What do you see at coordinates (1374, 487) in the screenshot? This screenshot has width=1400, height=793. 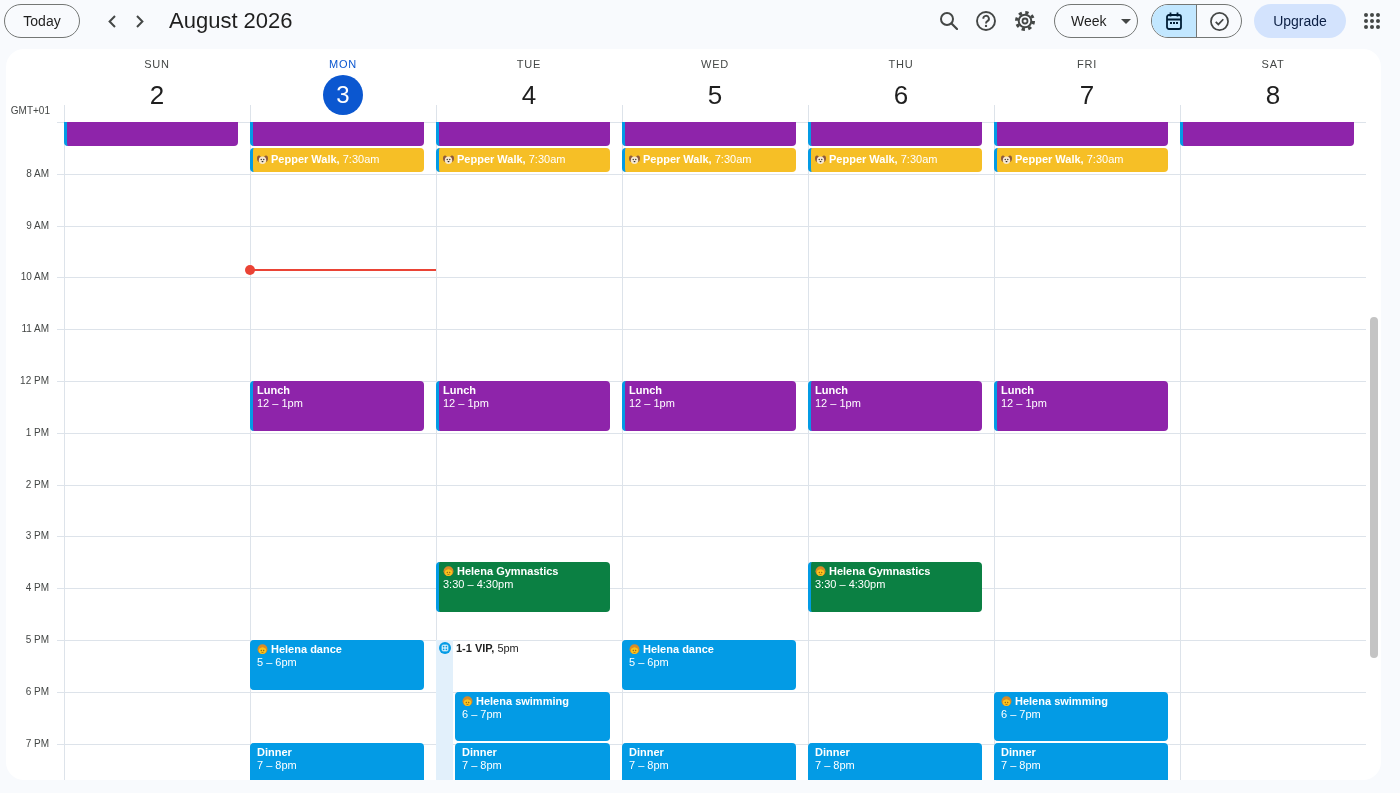 I see `scrollbar-thumb` at bounding box center [1374, 487].